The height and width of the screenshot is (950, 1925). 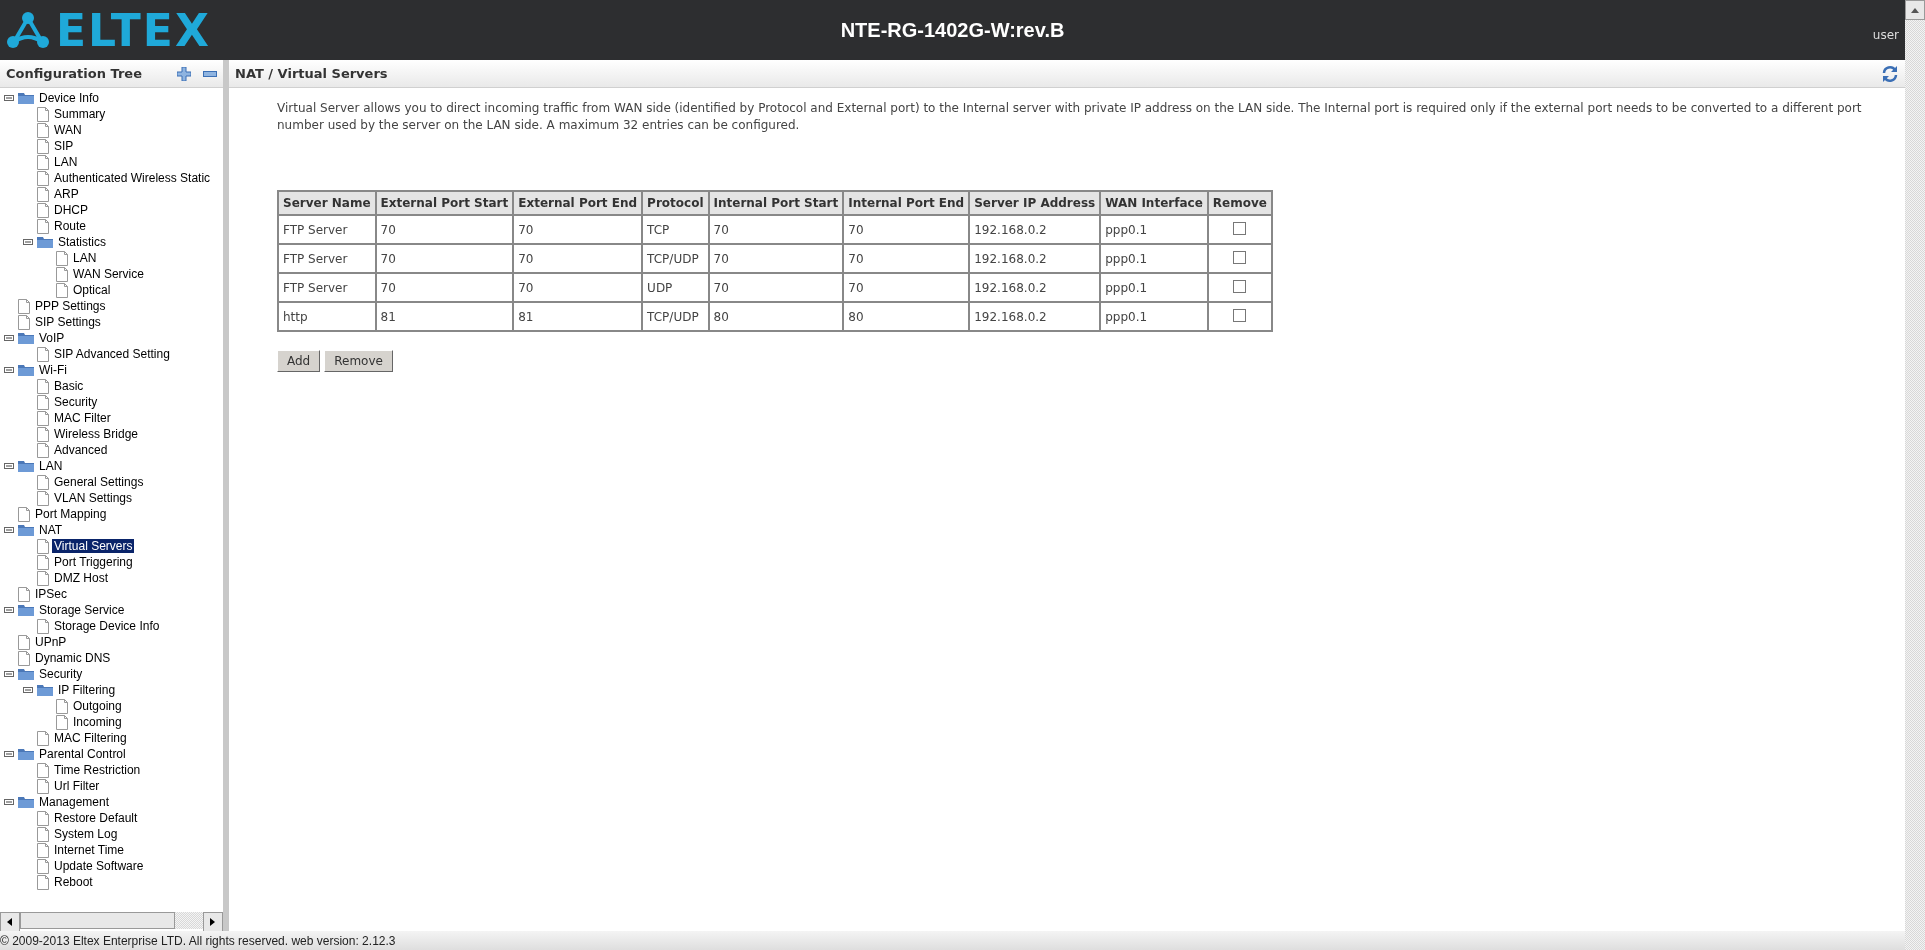 What do you see at coordinates (70, 306) in the screenshot?
I see `tree-item: PPP Settings` at bounding box center [70, 306].